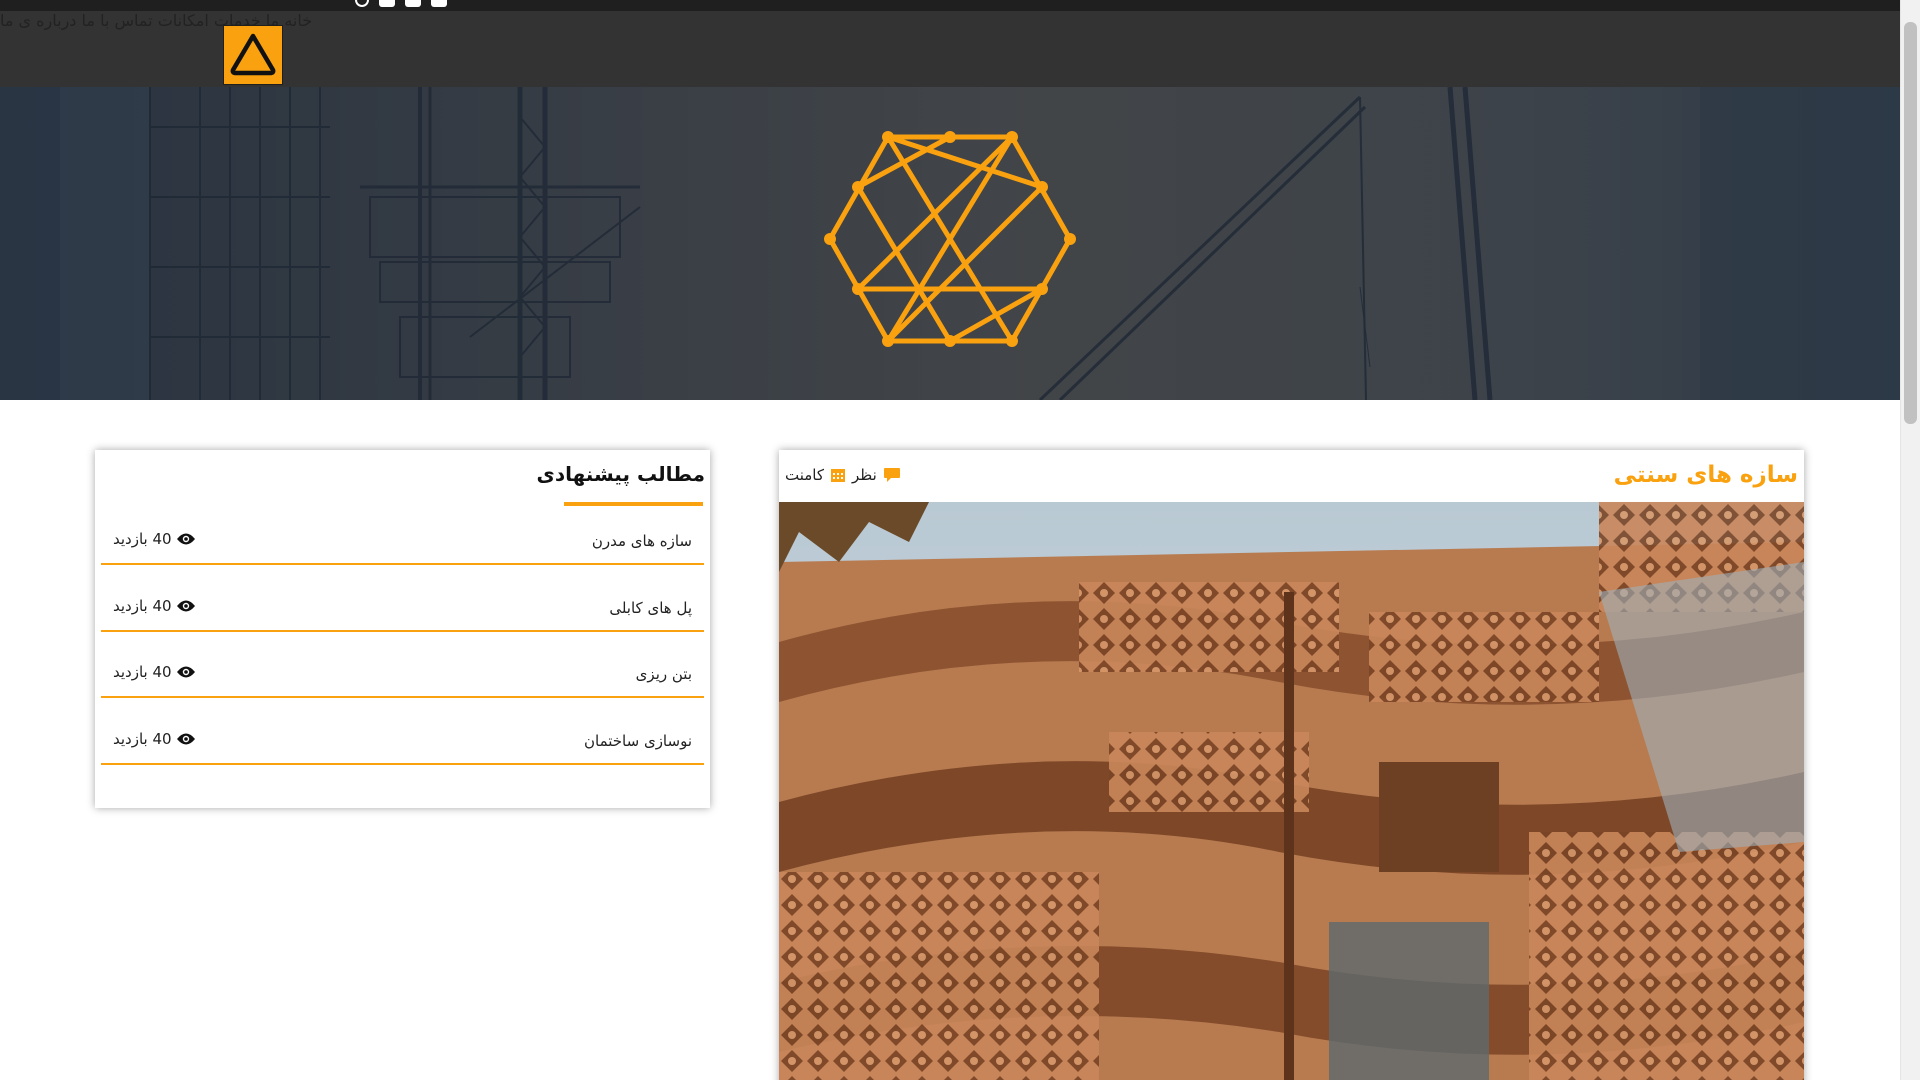 The height and width of the screenshot is (1080, 1920). I want to click on title-underline, so click(633, 504).